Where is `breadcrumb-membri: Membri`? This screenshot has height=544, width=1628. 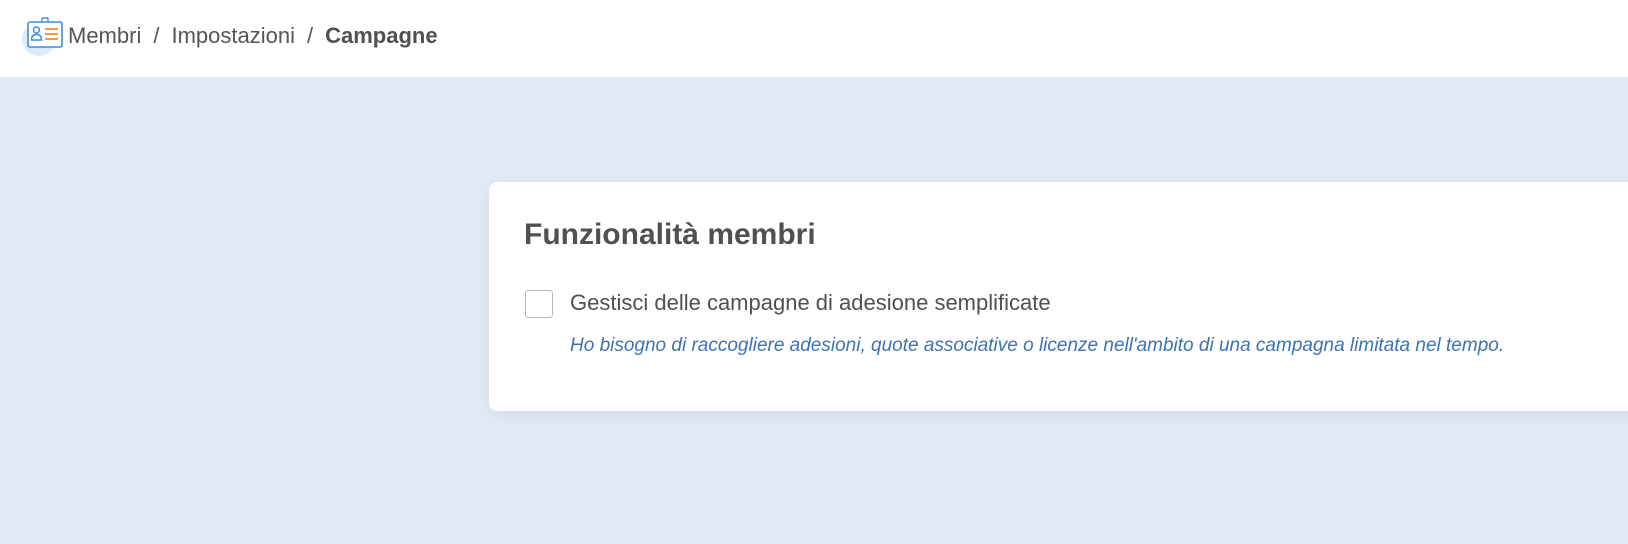
breadcrumb-membri: Membri is located at coordinates (104, 36).